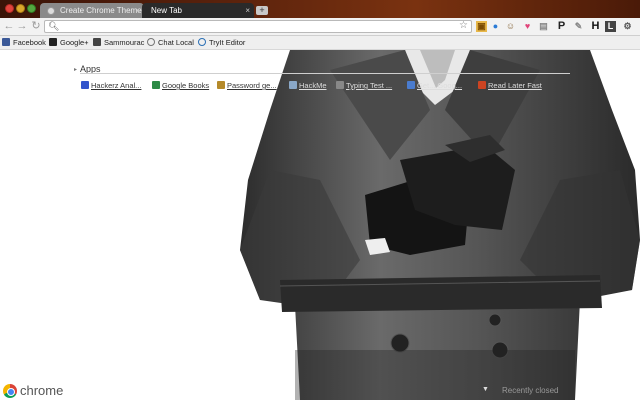  Describe the element at coordinates (6, 42) in the screenshot. I see `facebook-icon` at that location.